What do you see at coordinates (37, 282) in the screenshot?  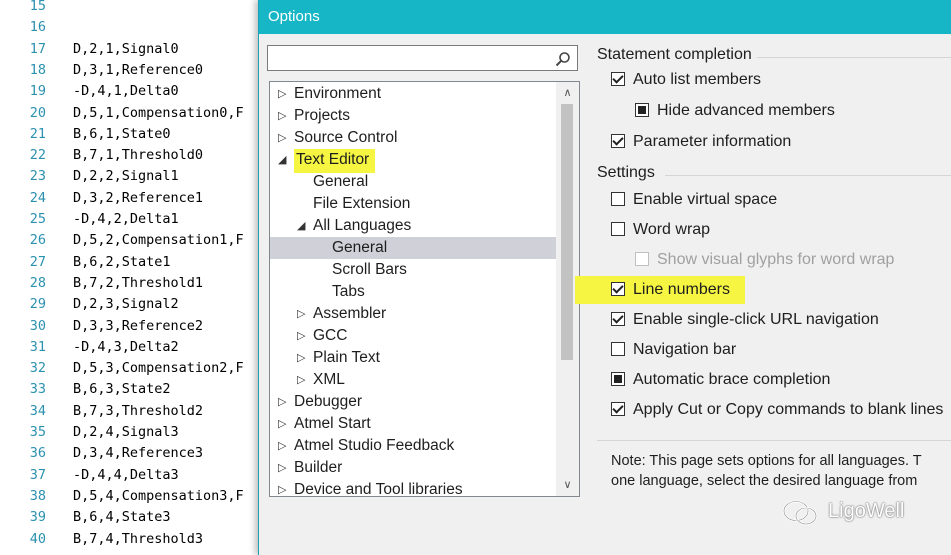 I see `line-number: 28` at bounding box center [37, 282].